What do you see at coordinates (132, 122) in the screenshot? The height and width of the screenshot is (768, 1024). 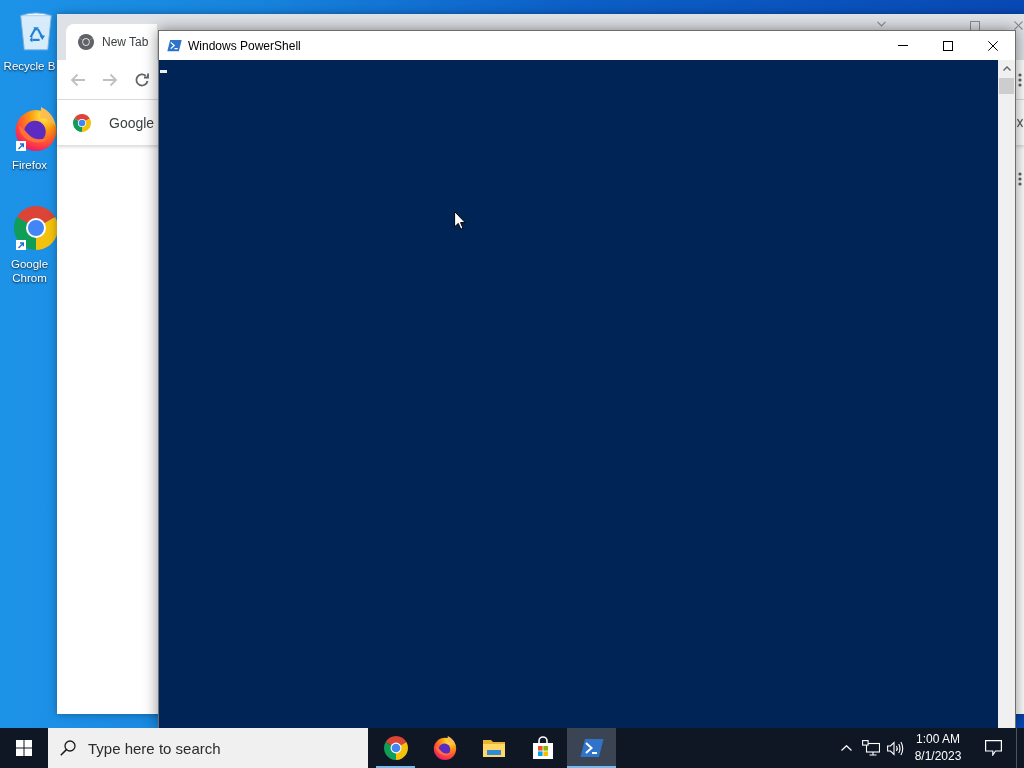 I see `infobar-message: Google` at bounding box center [132, 122].